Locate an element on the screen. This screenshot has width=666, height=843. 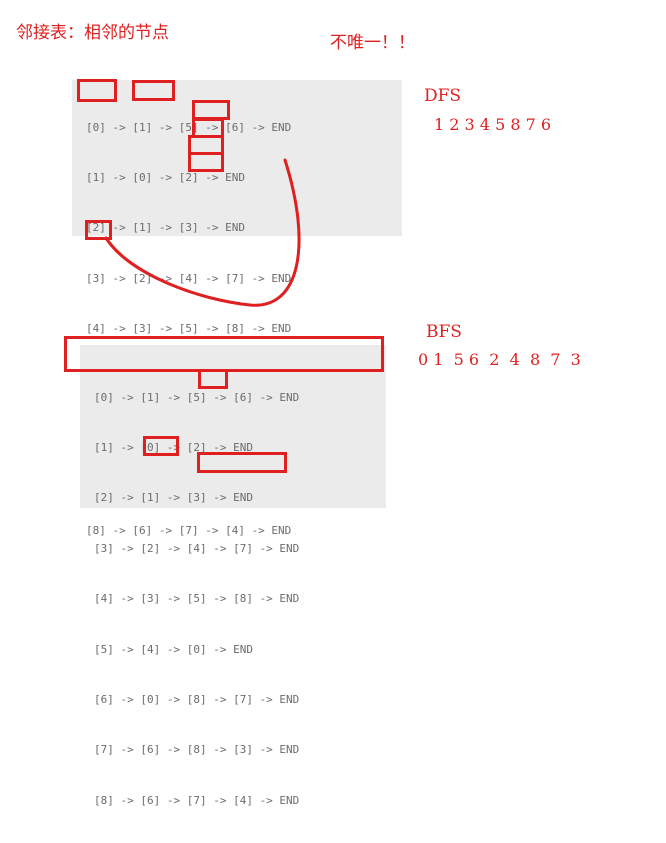
adjacency-row: [8] -> [6] -> [7] -> [4] -> END is located at coordinates (197, 800).